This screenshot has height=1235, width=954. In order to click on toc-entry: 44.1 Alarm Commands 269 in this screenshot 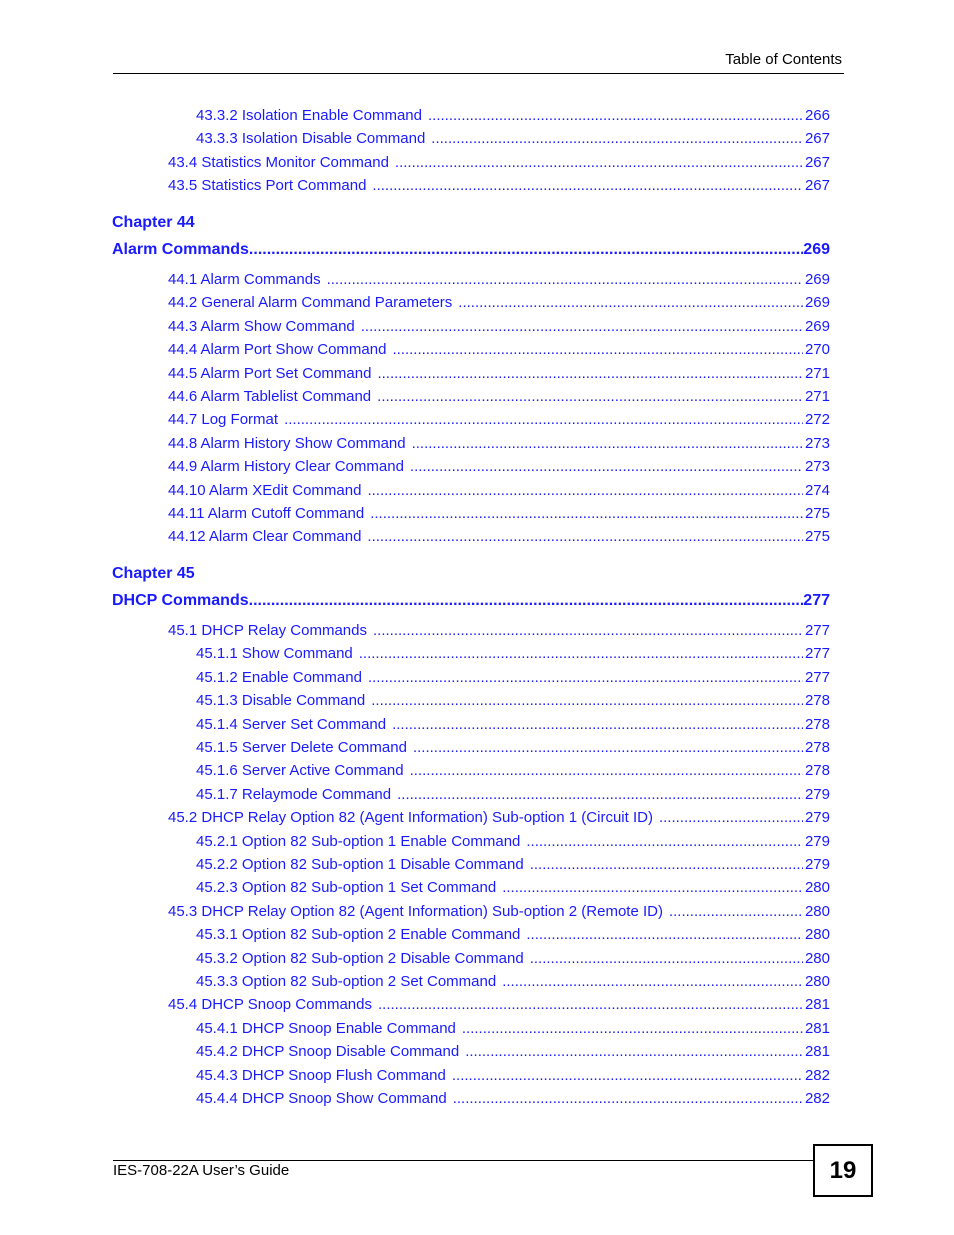, I will do `click(499, 281)`.